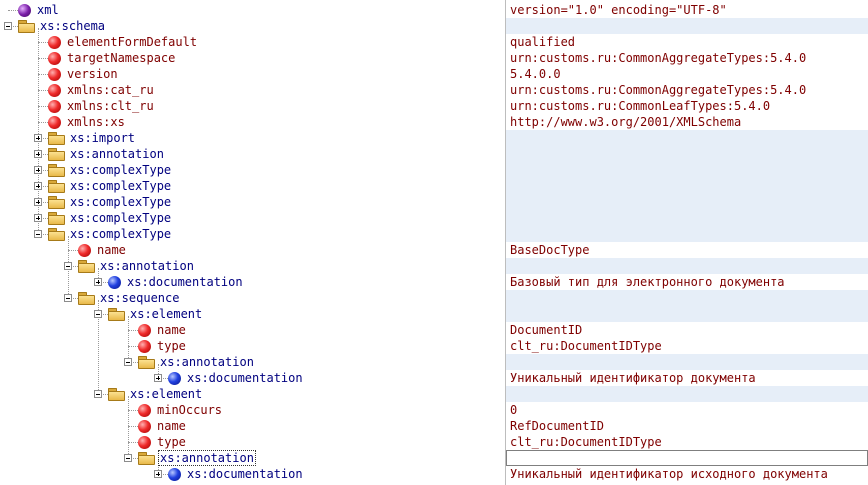 Image resolution: width=868 pixels, height=485 pixels. I want to click on node-value: 0, so click(687, 410).